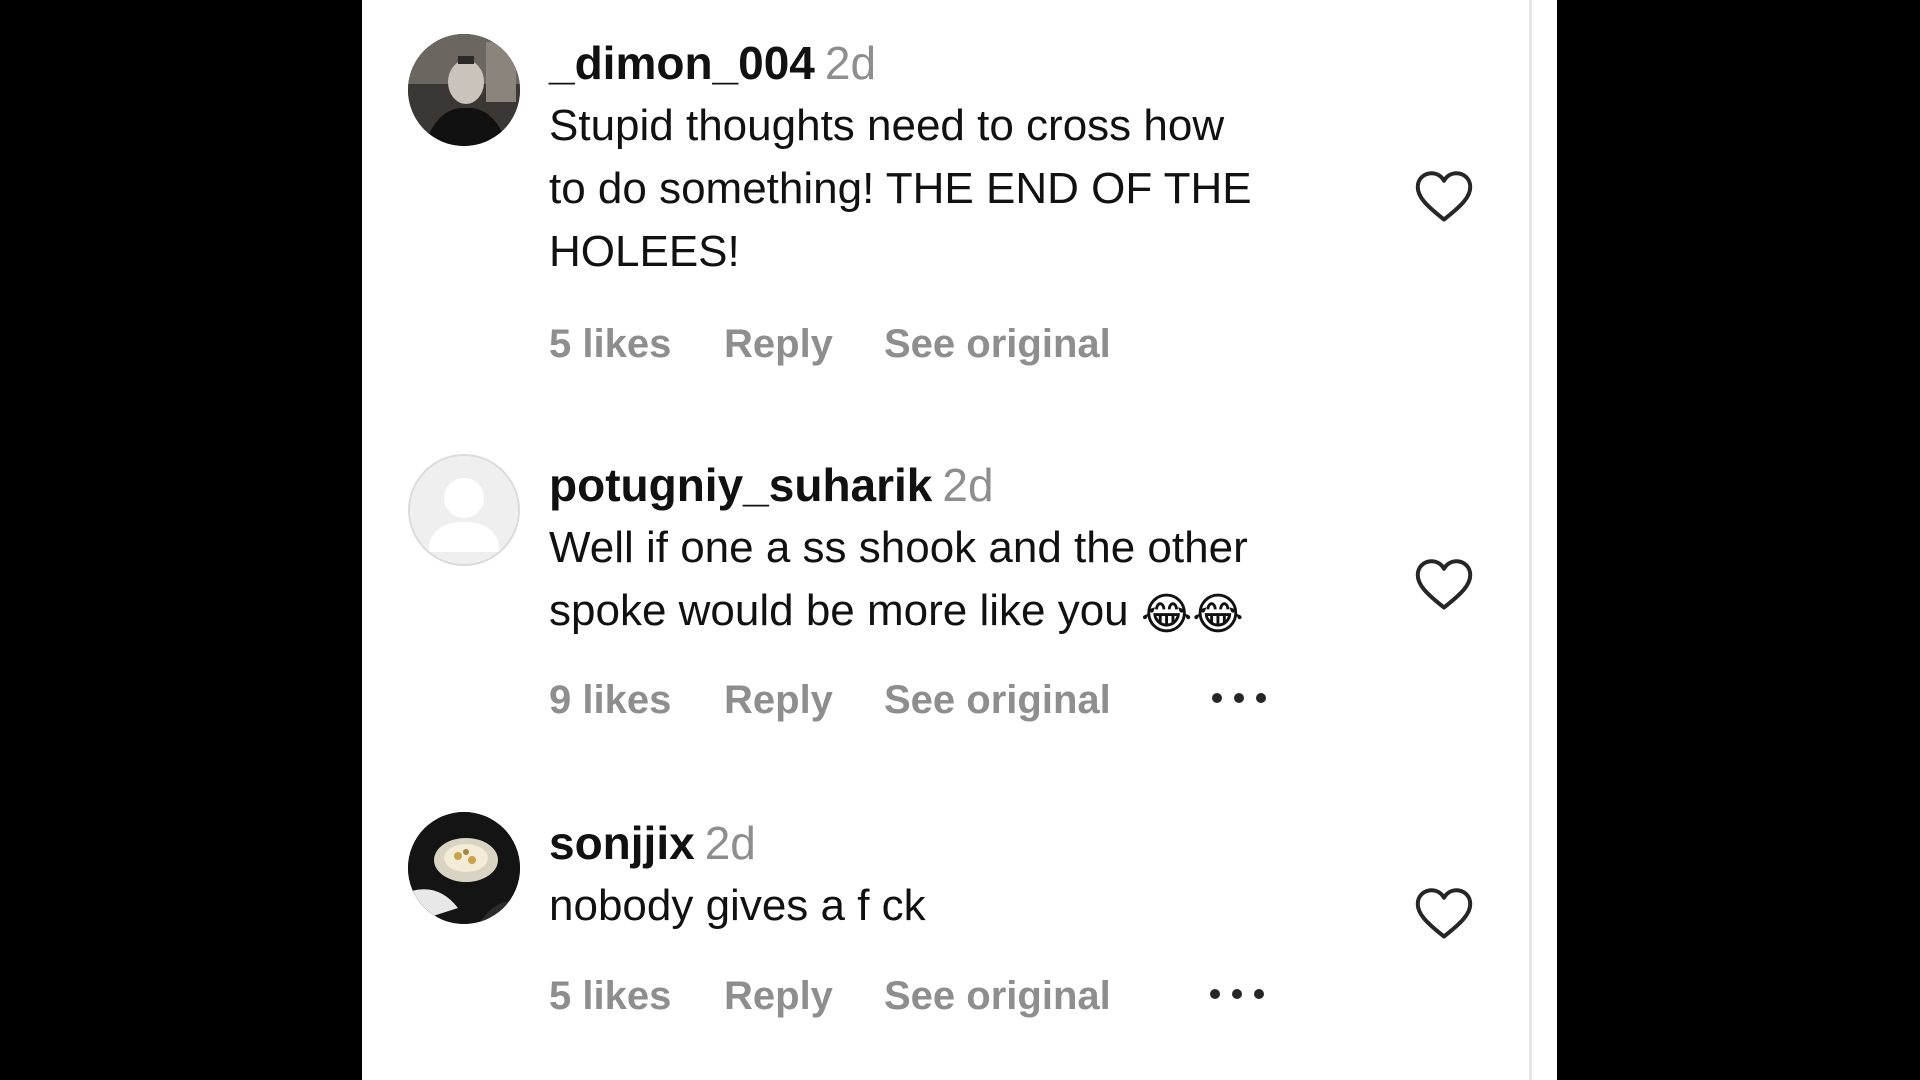 Image resolution: width=1920 pixels, height=1080 pixels. Describe the element at coordinates (898, 547) in the screenshot. I see `comment-text-line: Well if one a ss shook and the other` at that location.